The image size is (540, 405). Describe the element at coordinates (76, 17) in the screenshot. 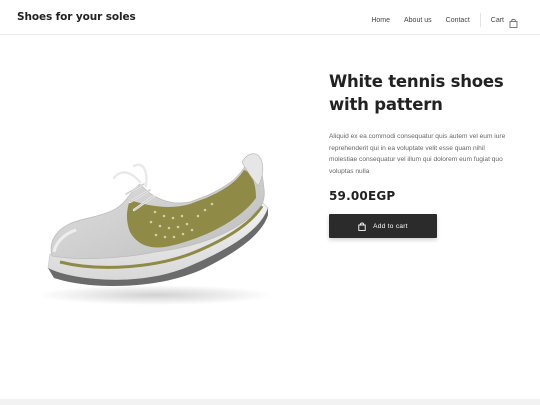

I see `brand-logo: Shoes for your soles` at that location.